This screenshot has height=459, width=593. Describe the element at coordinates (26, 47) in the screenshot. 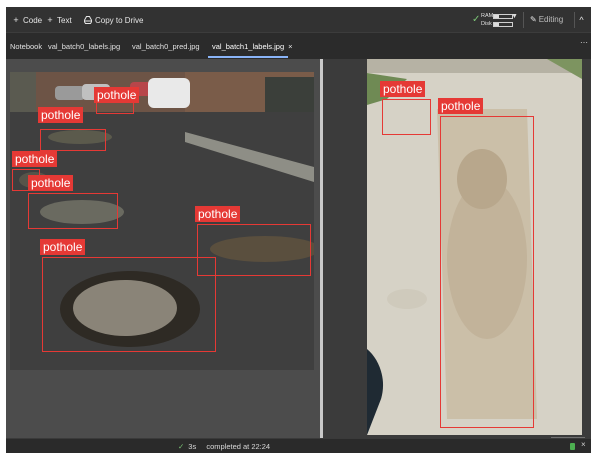

I see `tab-notebook: Notebook` at that location.